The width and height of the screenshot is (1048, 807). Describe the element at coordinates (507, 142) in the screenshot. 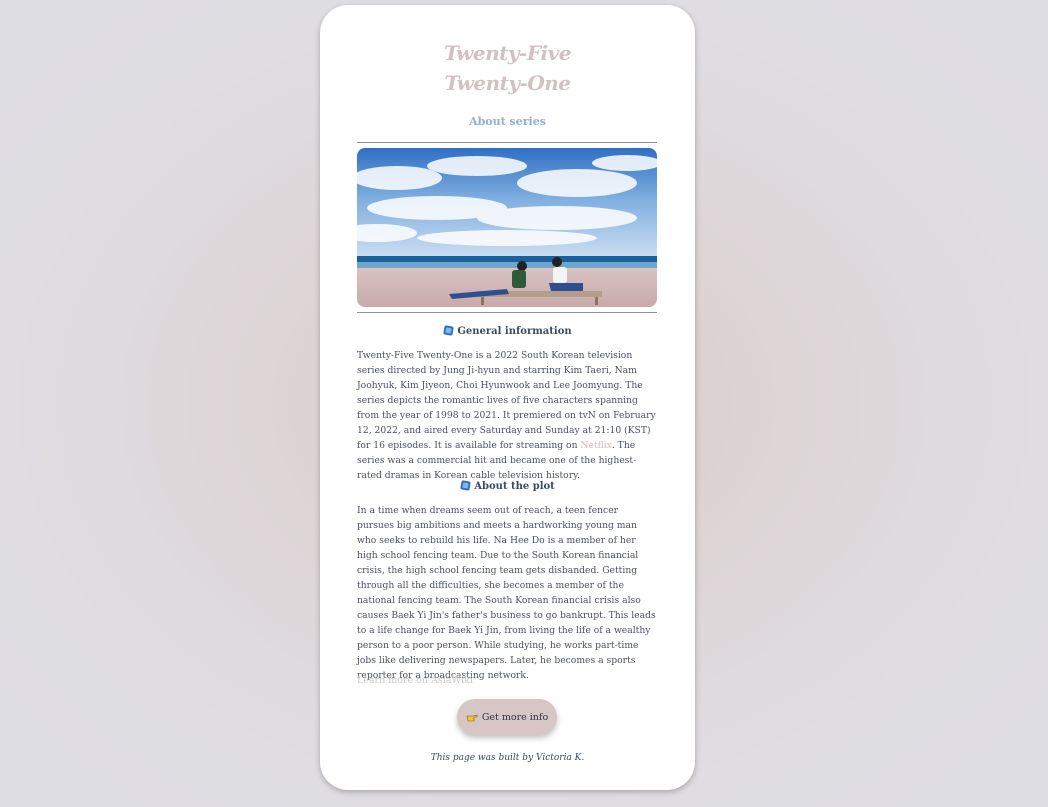

I see `divider-top` at that location.